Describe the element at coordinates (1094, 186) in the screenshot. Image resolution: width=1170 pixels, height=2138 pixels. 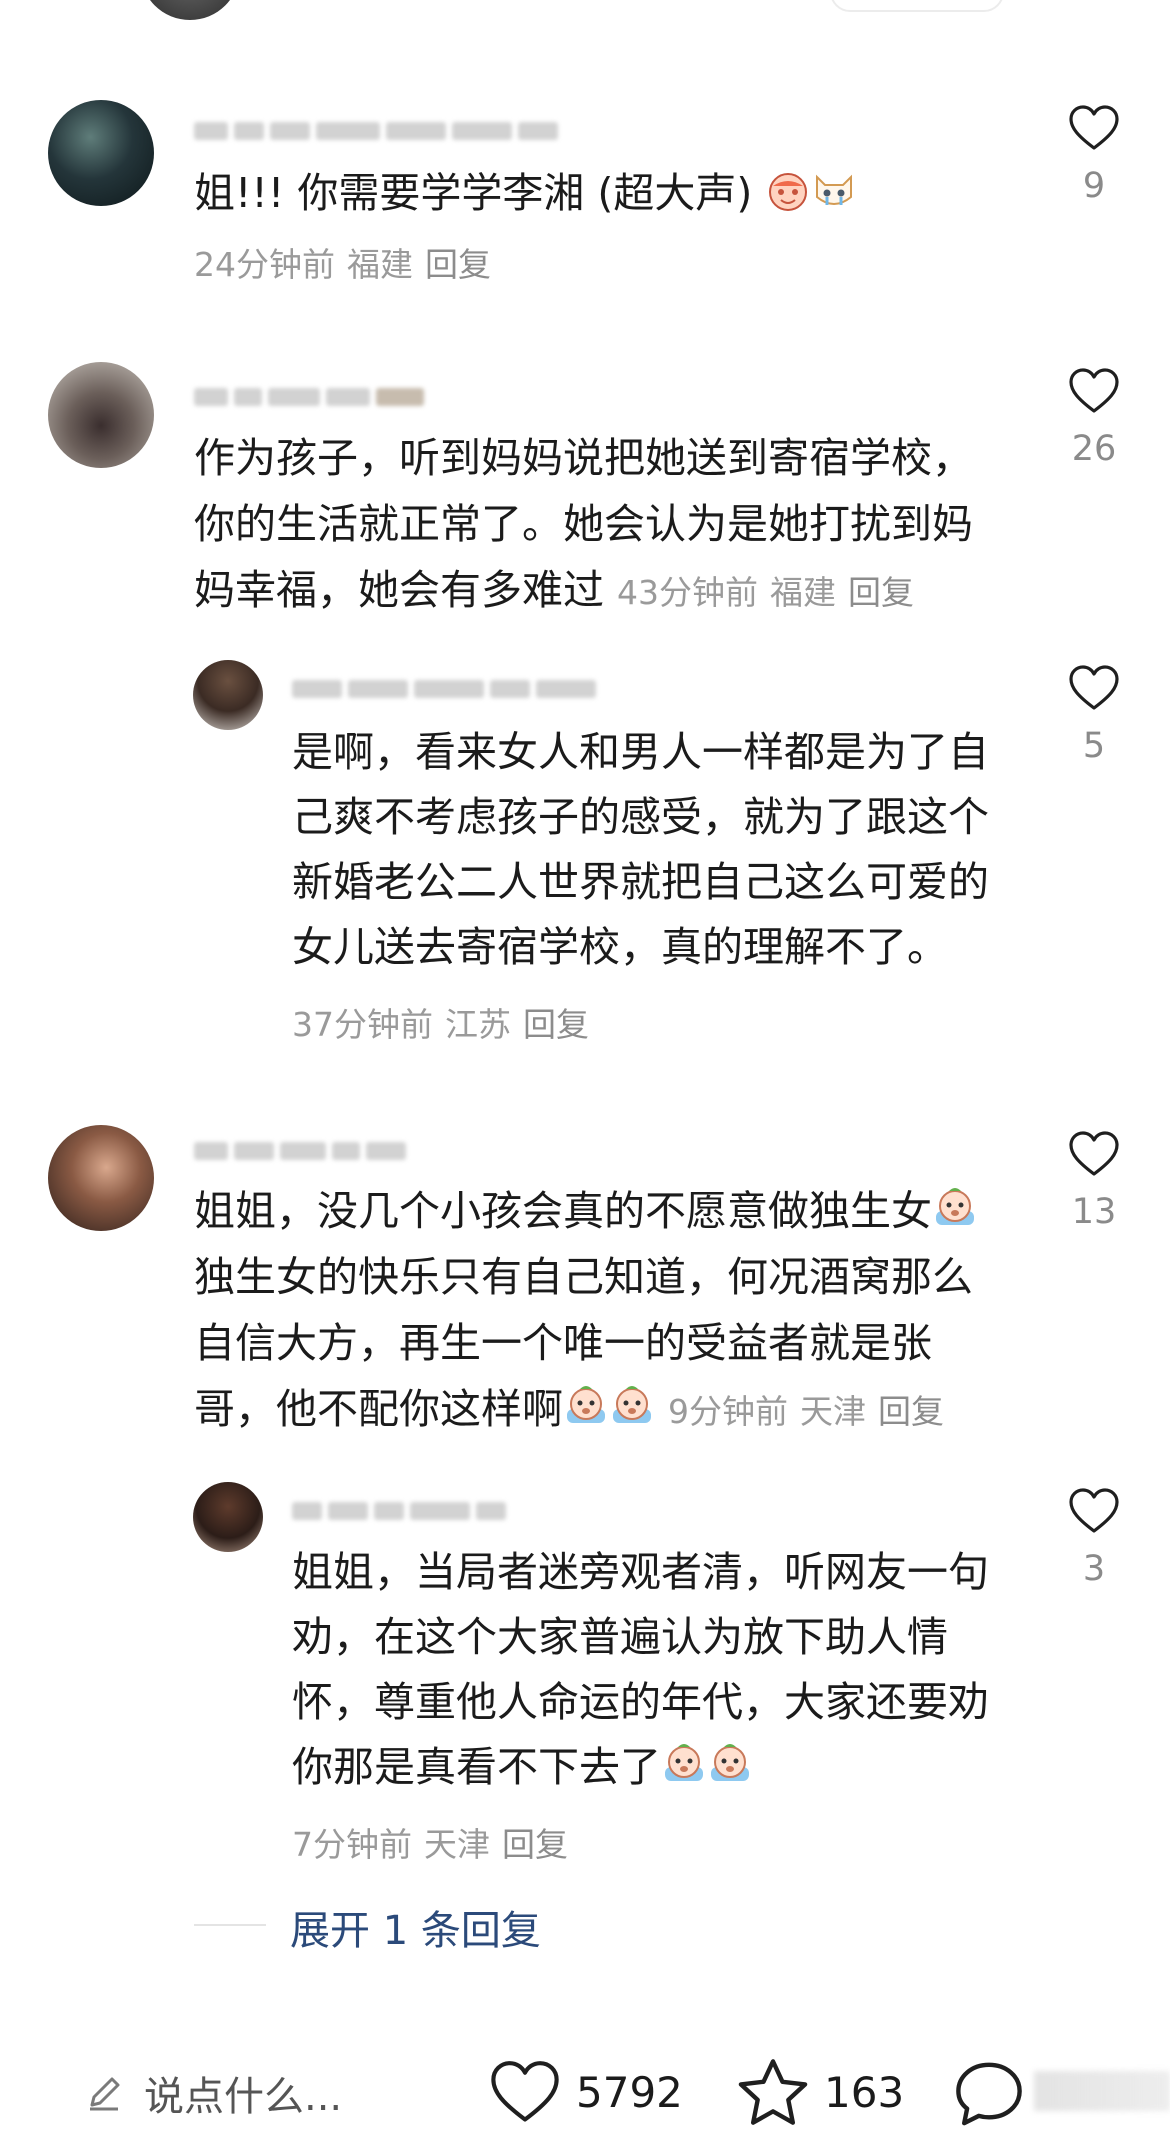
I see `like-count: 9` at that location.